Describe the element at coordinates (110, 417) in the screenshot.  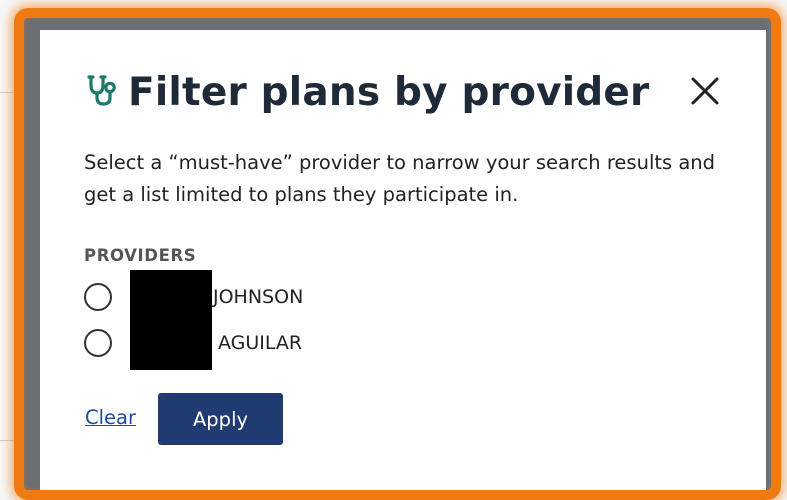
I see `clear-link: Clear` at that location.